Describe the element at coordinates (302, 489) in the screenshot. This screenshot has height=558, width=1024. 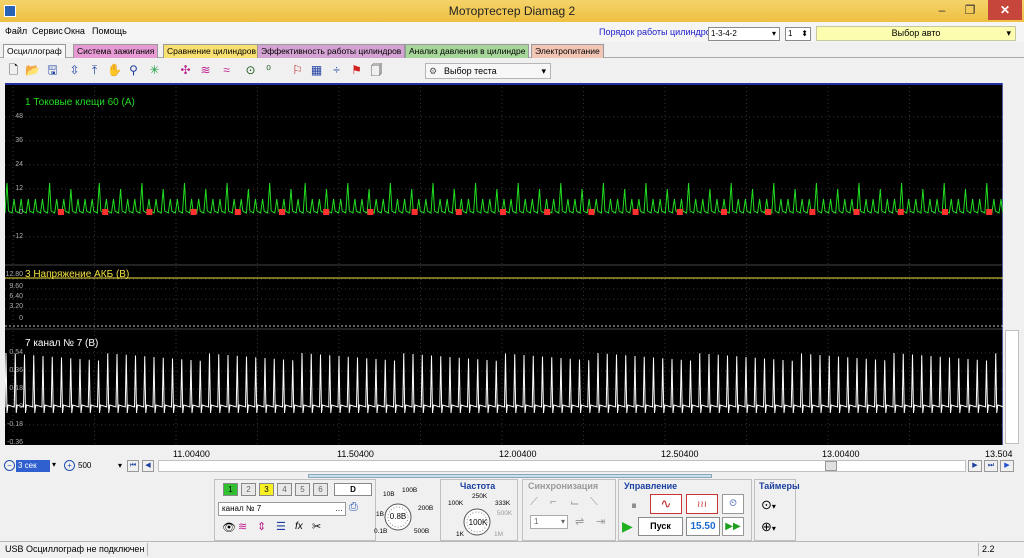
I see `channel-button-5: 5` at that location.